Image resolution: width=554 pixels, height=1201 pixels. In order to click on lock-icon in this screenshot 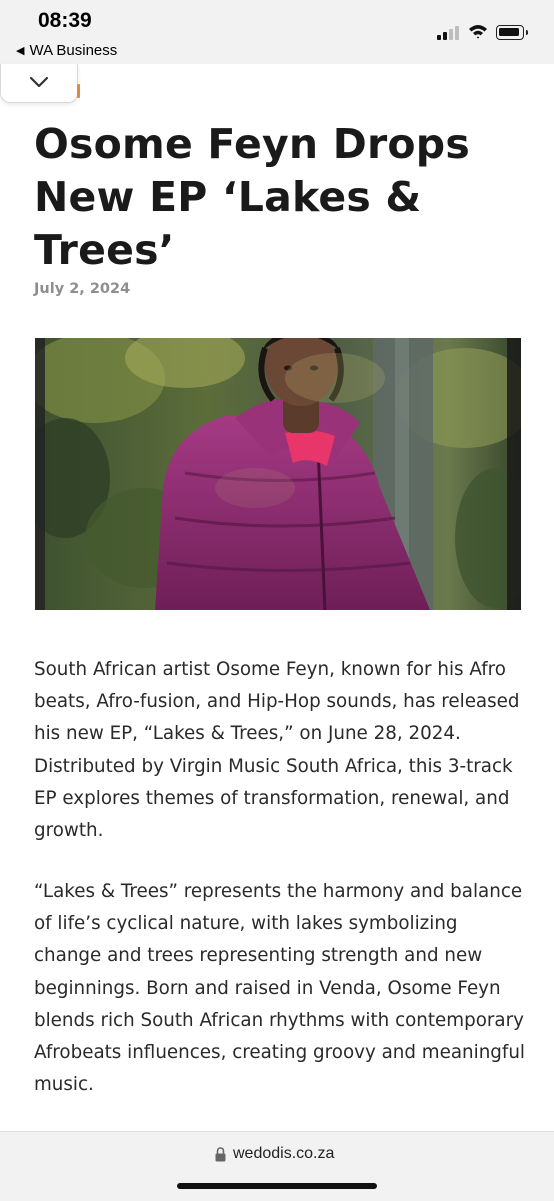, I will do `click(220, 1154)`.